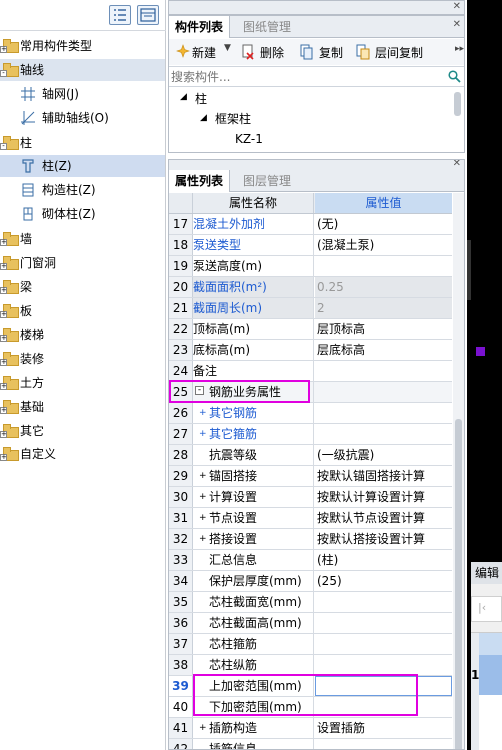 This screenshot has width=502, height=750. Describe the element at coordinates (267, 27) in the screenshot. I see `tab-drawing-manage: 图纸管理` at that location.